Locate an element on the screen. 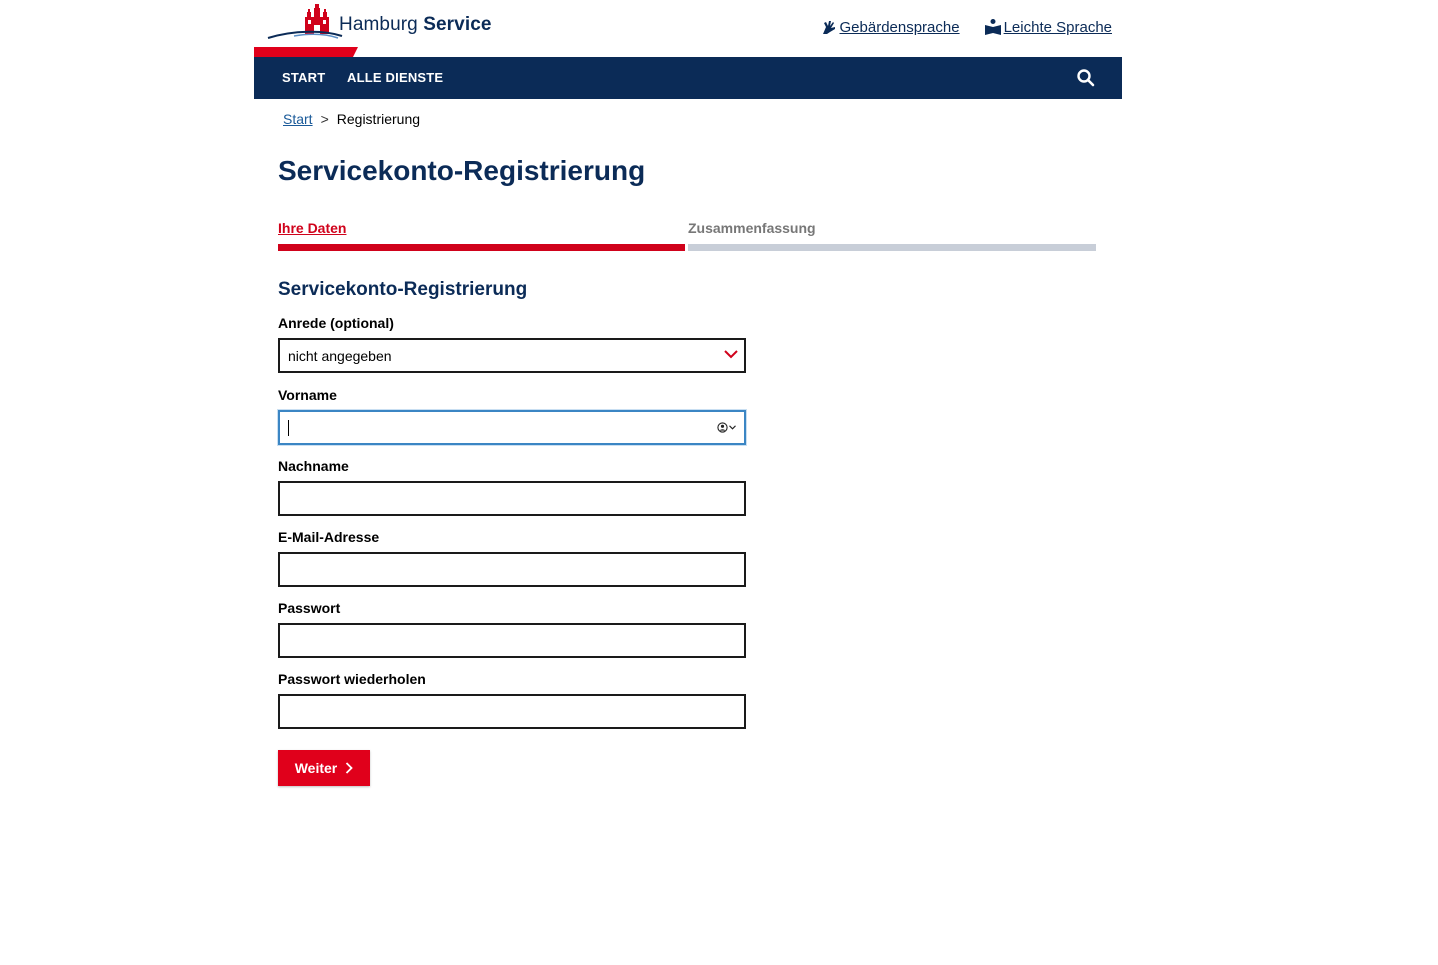  weiter-button: Weiter is located at coordinates (324, 768).